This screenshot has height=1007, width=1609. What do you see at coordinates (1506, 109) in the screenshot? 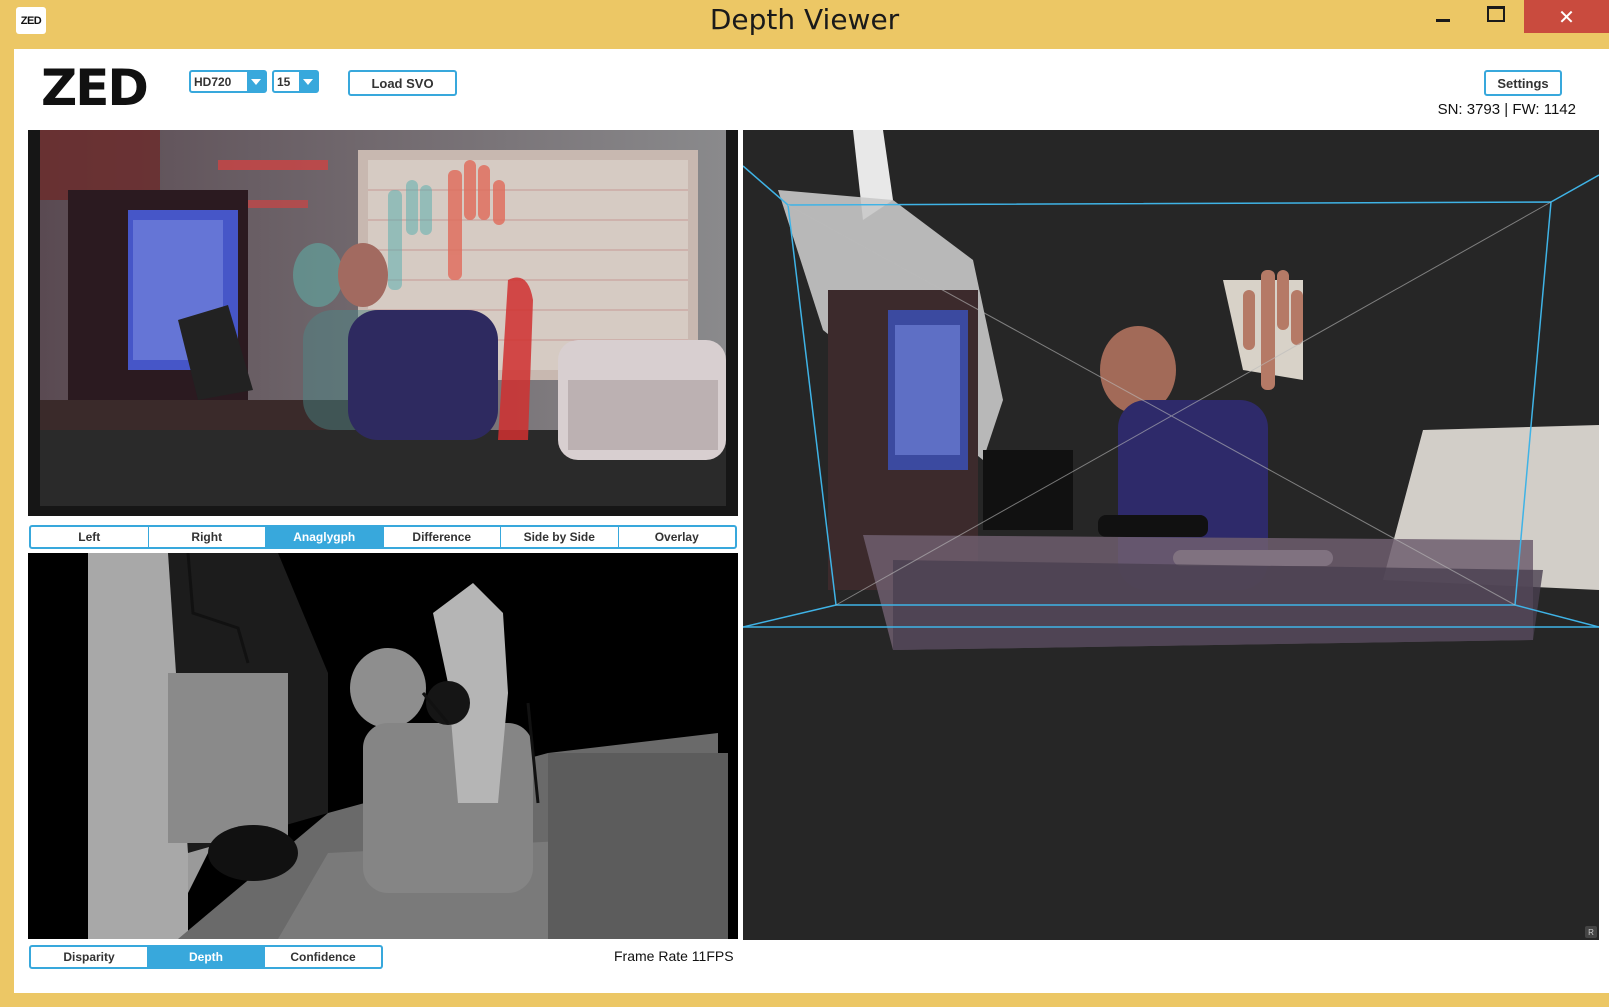
I see `serial-firmware-info: SN: 3793 | FW: 1142` at bounding box center [1506, 109].